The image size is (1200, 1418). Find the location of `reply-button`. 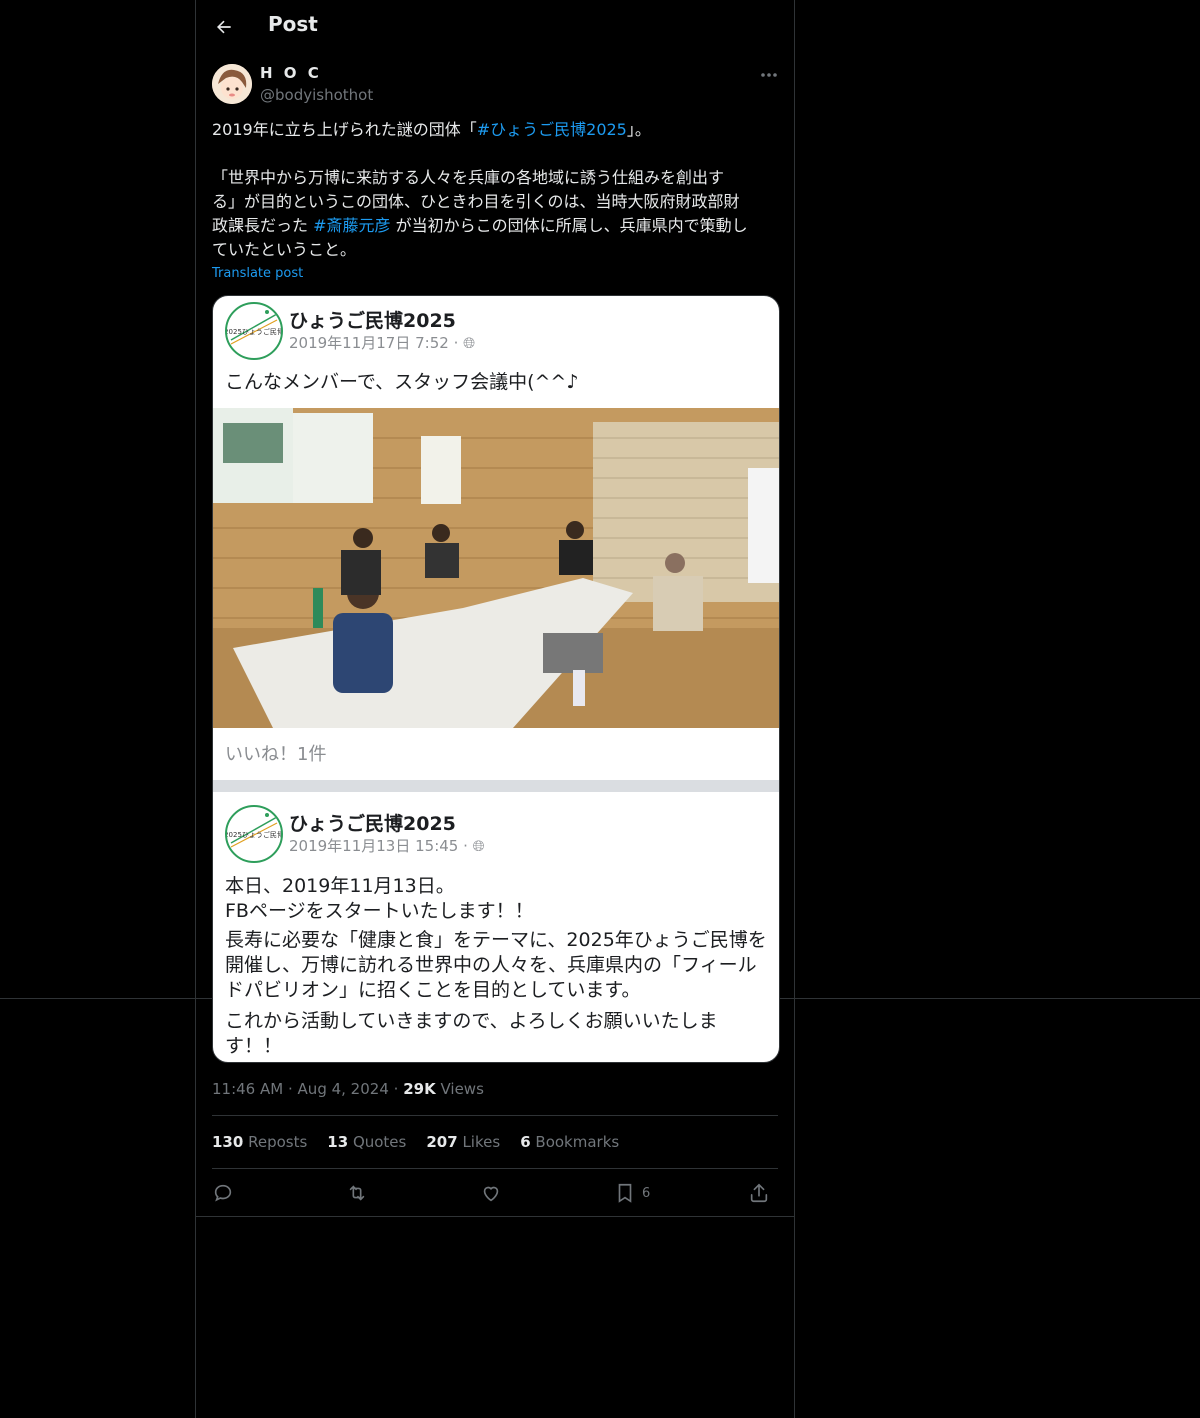

reply-button is located at coordinates (223, 1193).